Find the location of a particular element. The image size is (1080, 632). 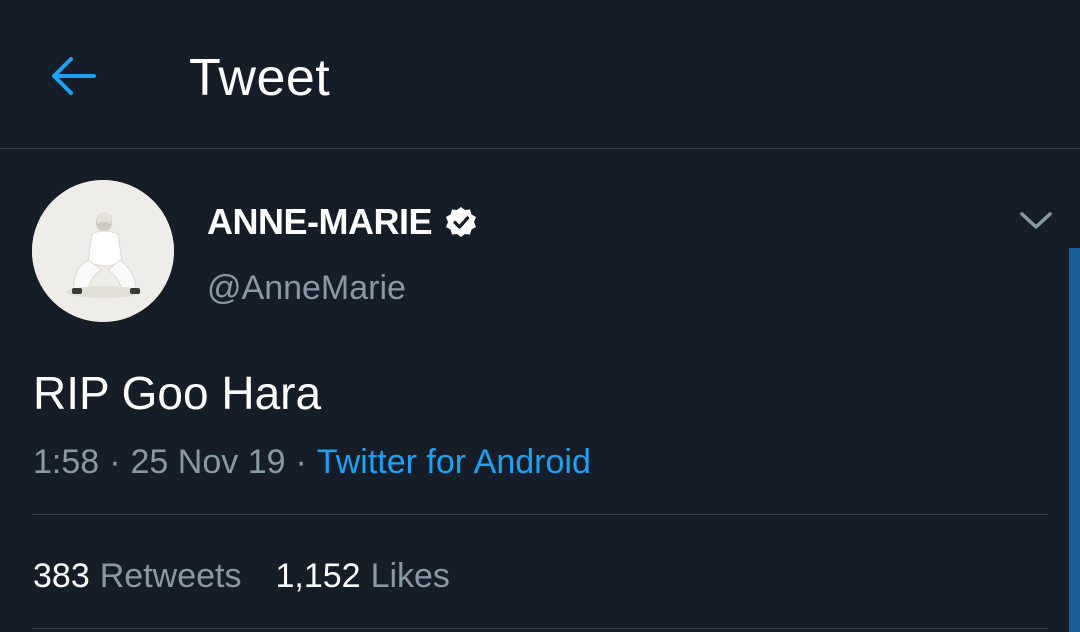

avatar is located at coordinates (103, 251).